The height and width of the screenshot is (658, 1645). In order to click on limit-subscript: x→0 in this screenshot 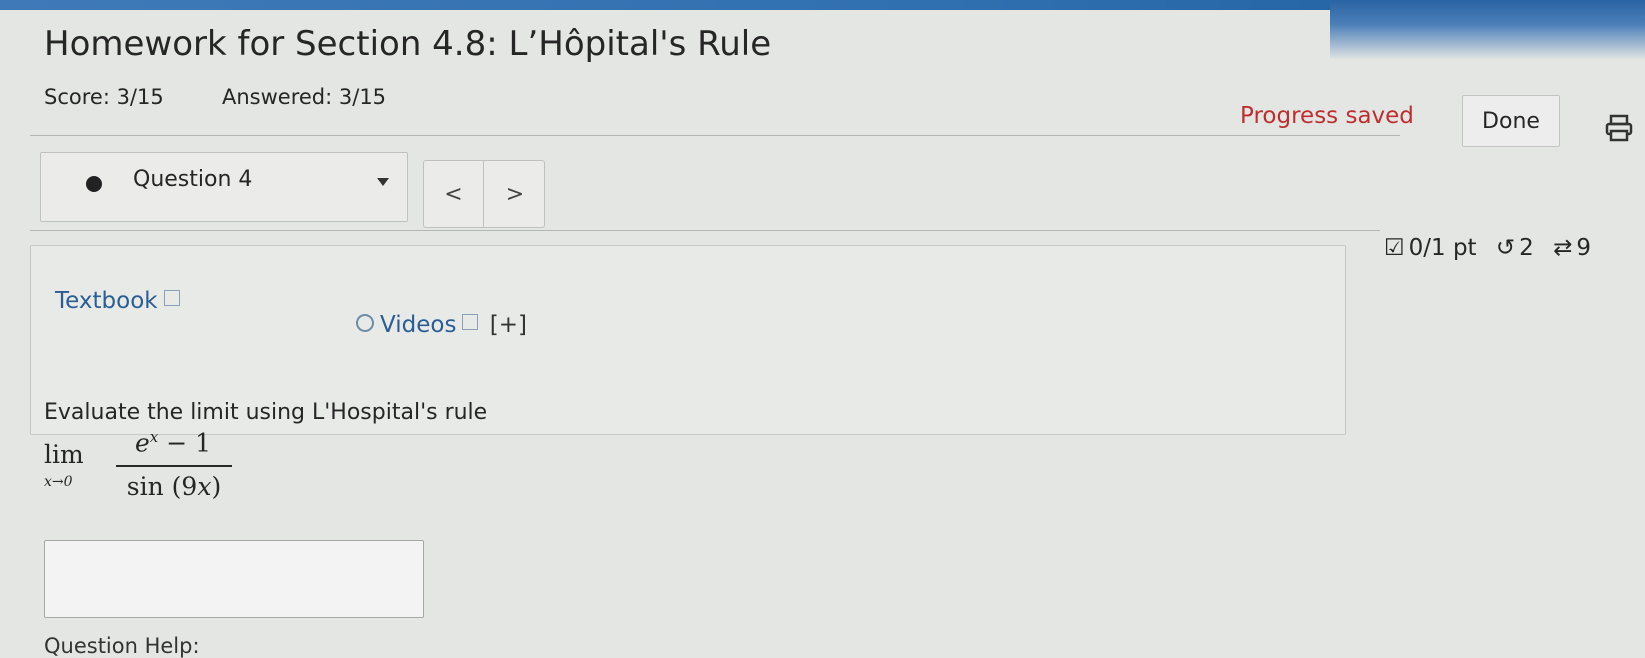, I will do `click(58, 482)`.